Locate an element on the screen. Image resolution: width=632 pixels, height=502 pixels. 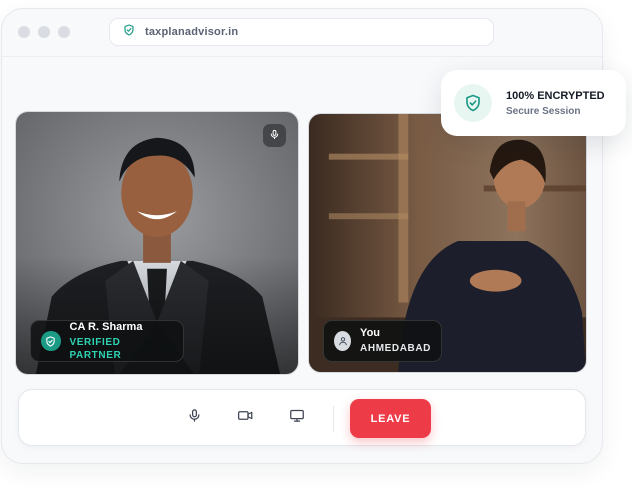
mic-toggle-button is located at coordinates (194, 418).